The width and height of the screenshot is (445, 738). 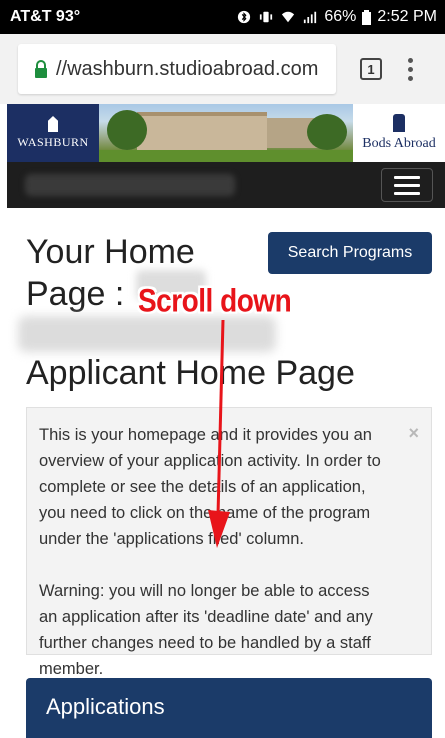 What do you see at coordinates (229, 708) in the screenshot?
I see `applications-panel: Applications` at bounding box center [229, 708].